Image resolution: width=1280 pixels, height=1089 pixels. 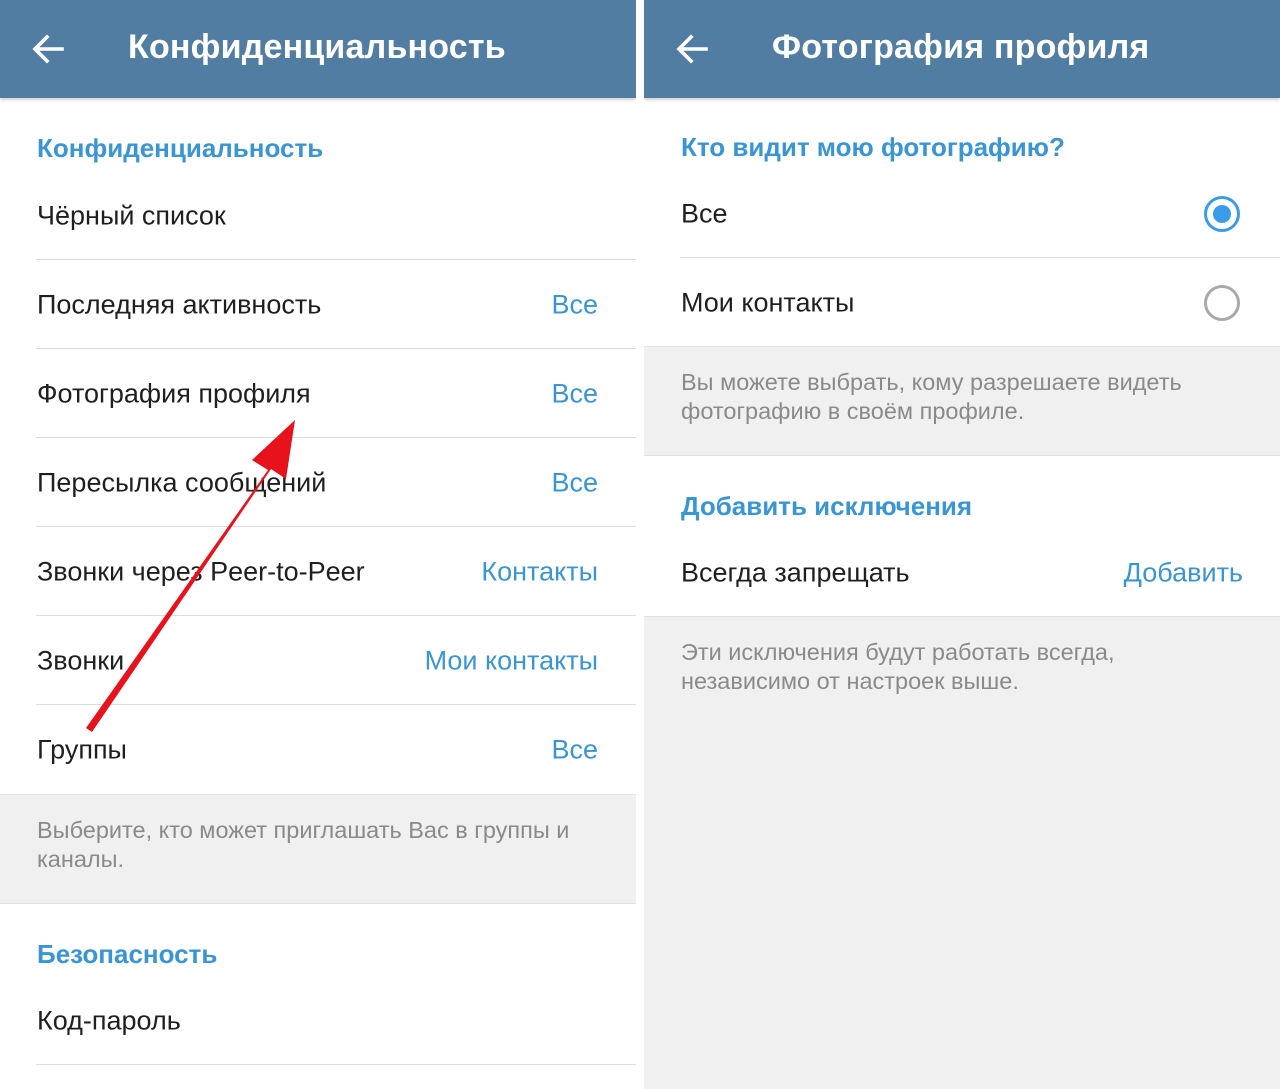 I want to click on row-groups: Группы Все, so click(x=318, y=749).